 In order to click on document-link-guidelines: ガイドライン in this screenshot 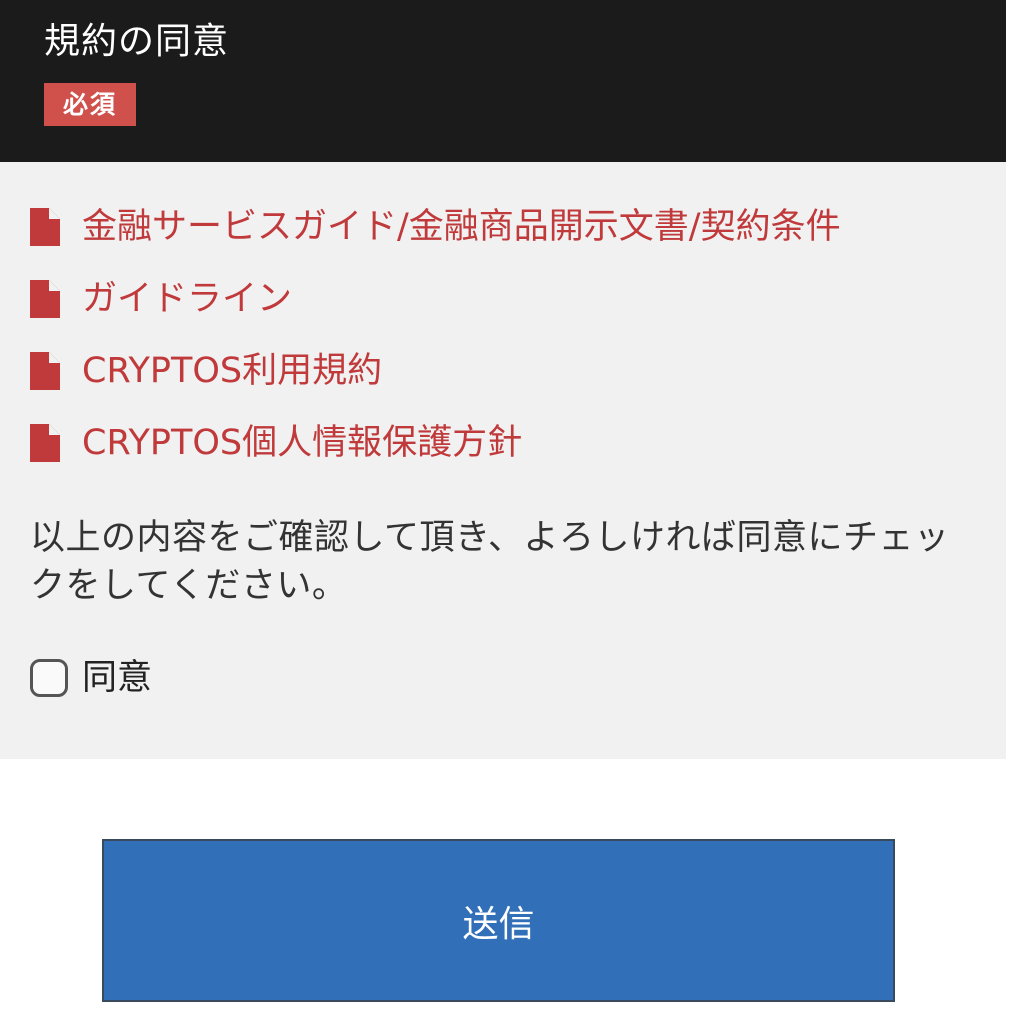, I will do `click(435, 310)`.